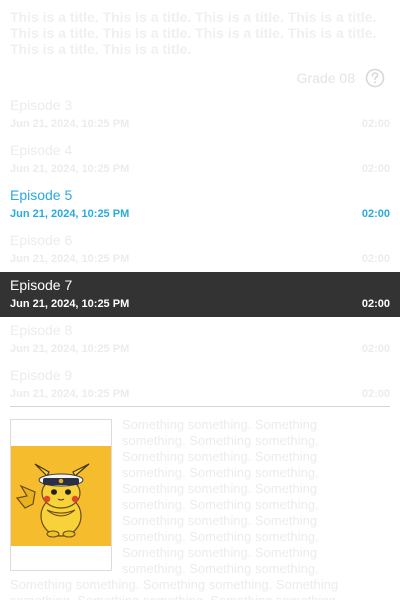 Image resolution: width=400 pixels, height=600 pixels. I want to click on thumbnail-frame, so click(61, 495).